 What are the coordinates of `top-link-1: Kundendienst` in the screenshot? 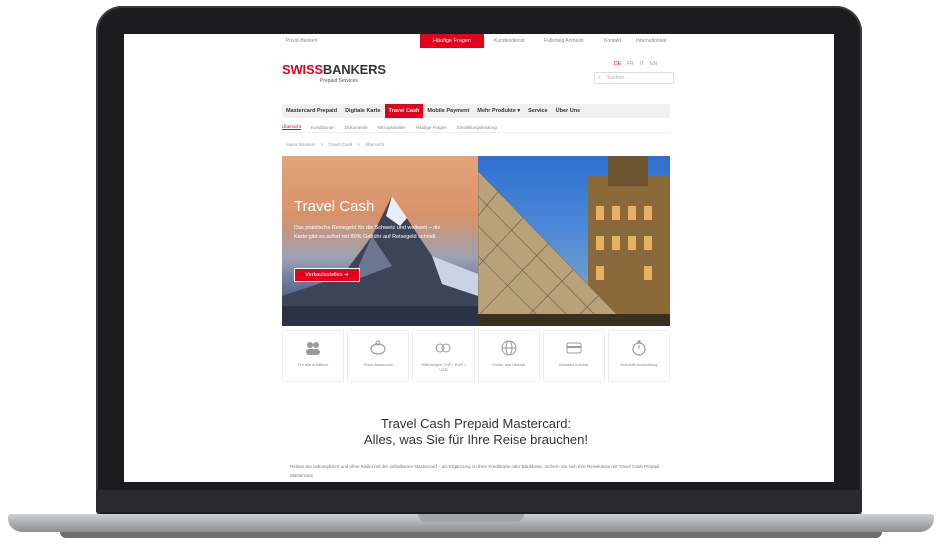 It's located at (509, 41).